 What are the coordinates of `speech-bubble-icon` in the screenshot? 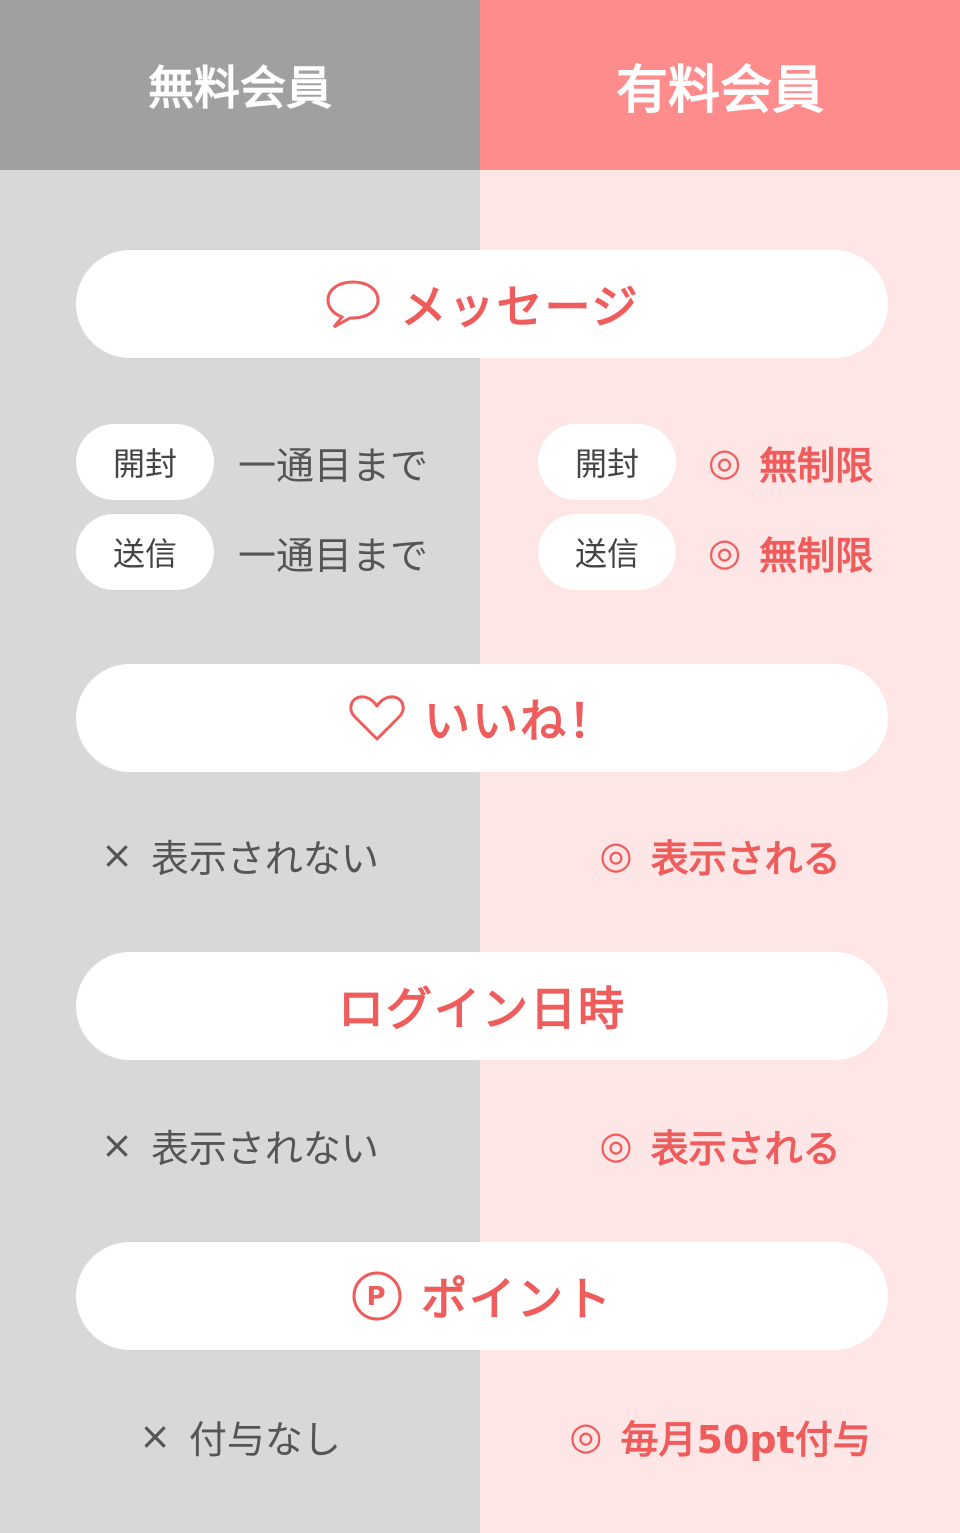 It's located at (353, 304).